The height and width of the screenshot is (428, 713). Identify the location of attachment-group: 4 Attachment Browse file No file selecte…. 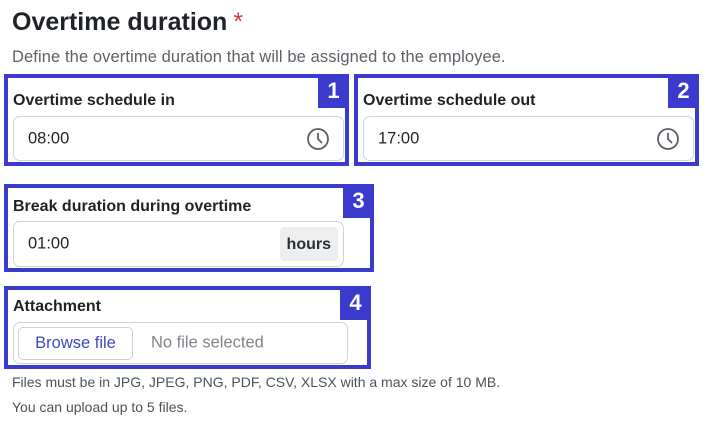
(187, 327).